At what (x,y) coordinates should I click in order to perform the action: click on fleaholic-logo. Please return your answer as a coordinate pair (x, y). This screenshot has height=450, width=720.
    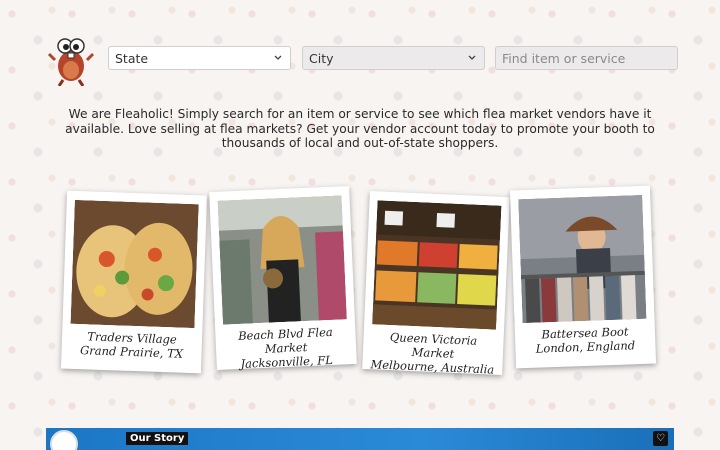
    Looking at the image, I should click on (71, 58).